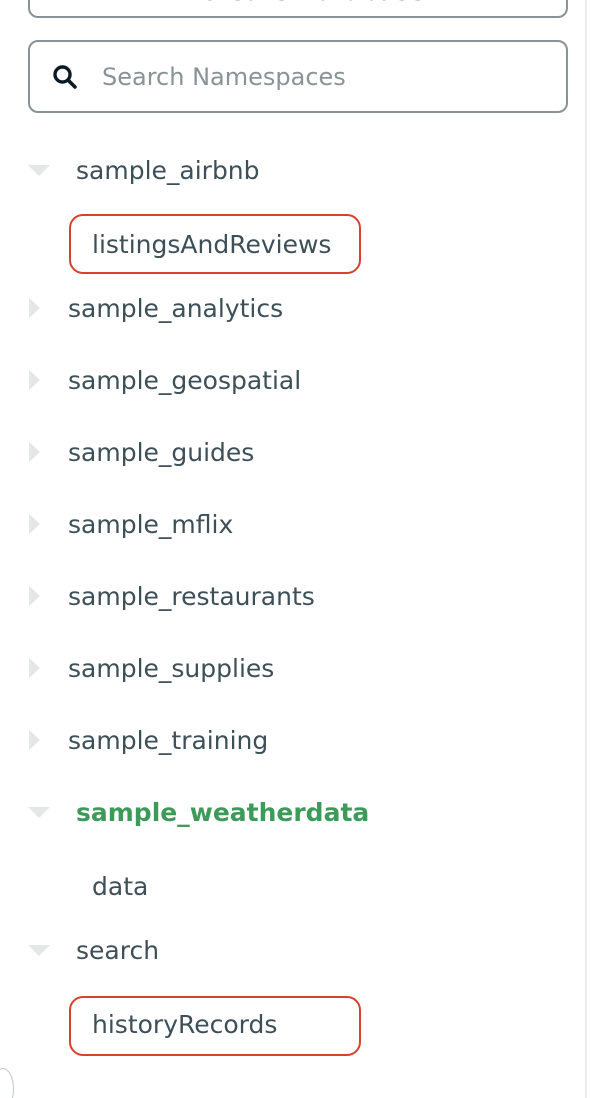 The width and height of the screenshot is (590, 1098). What do you see at coordinates (290, 668) in the screenshot?
I see `database-item-sample-supplies: sample_supplies` at bounding box center [290, 668].